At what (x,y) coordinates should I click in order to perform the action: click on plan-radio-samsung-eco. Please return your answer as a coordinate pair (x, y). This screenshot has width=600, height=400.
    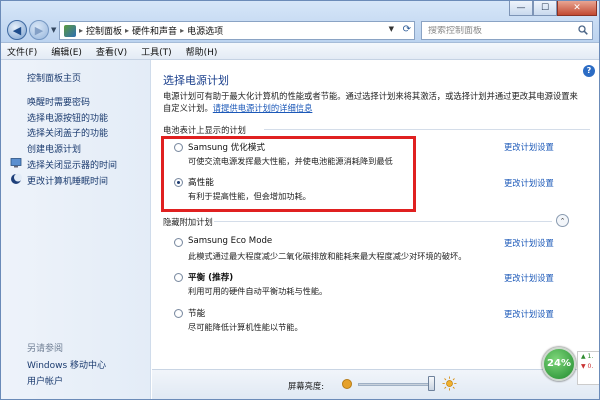
    Looking at the image, I should click on (178, 242).